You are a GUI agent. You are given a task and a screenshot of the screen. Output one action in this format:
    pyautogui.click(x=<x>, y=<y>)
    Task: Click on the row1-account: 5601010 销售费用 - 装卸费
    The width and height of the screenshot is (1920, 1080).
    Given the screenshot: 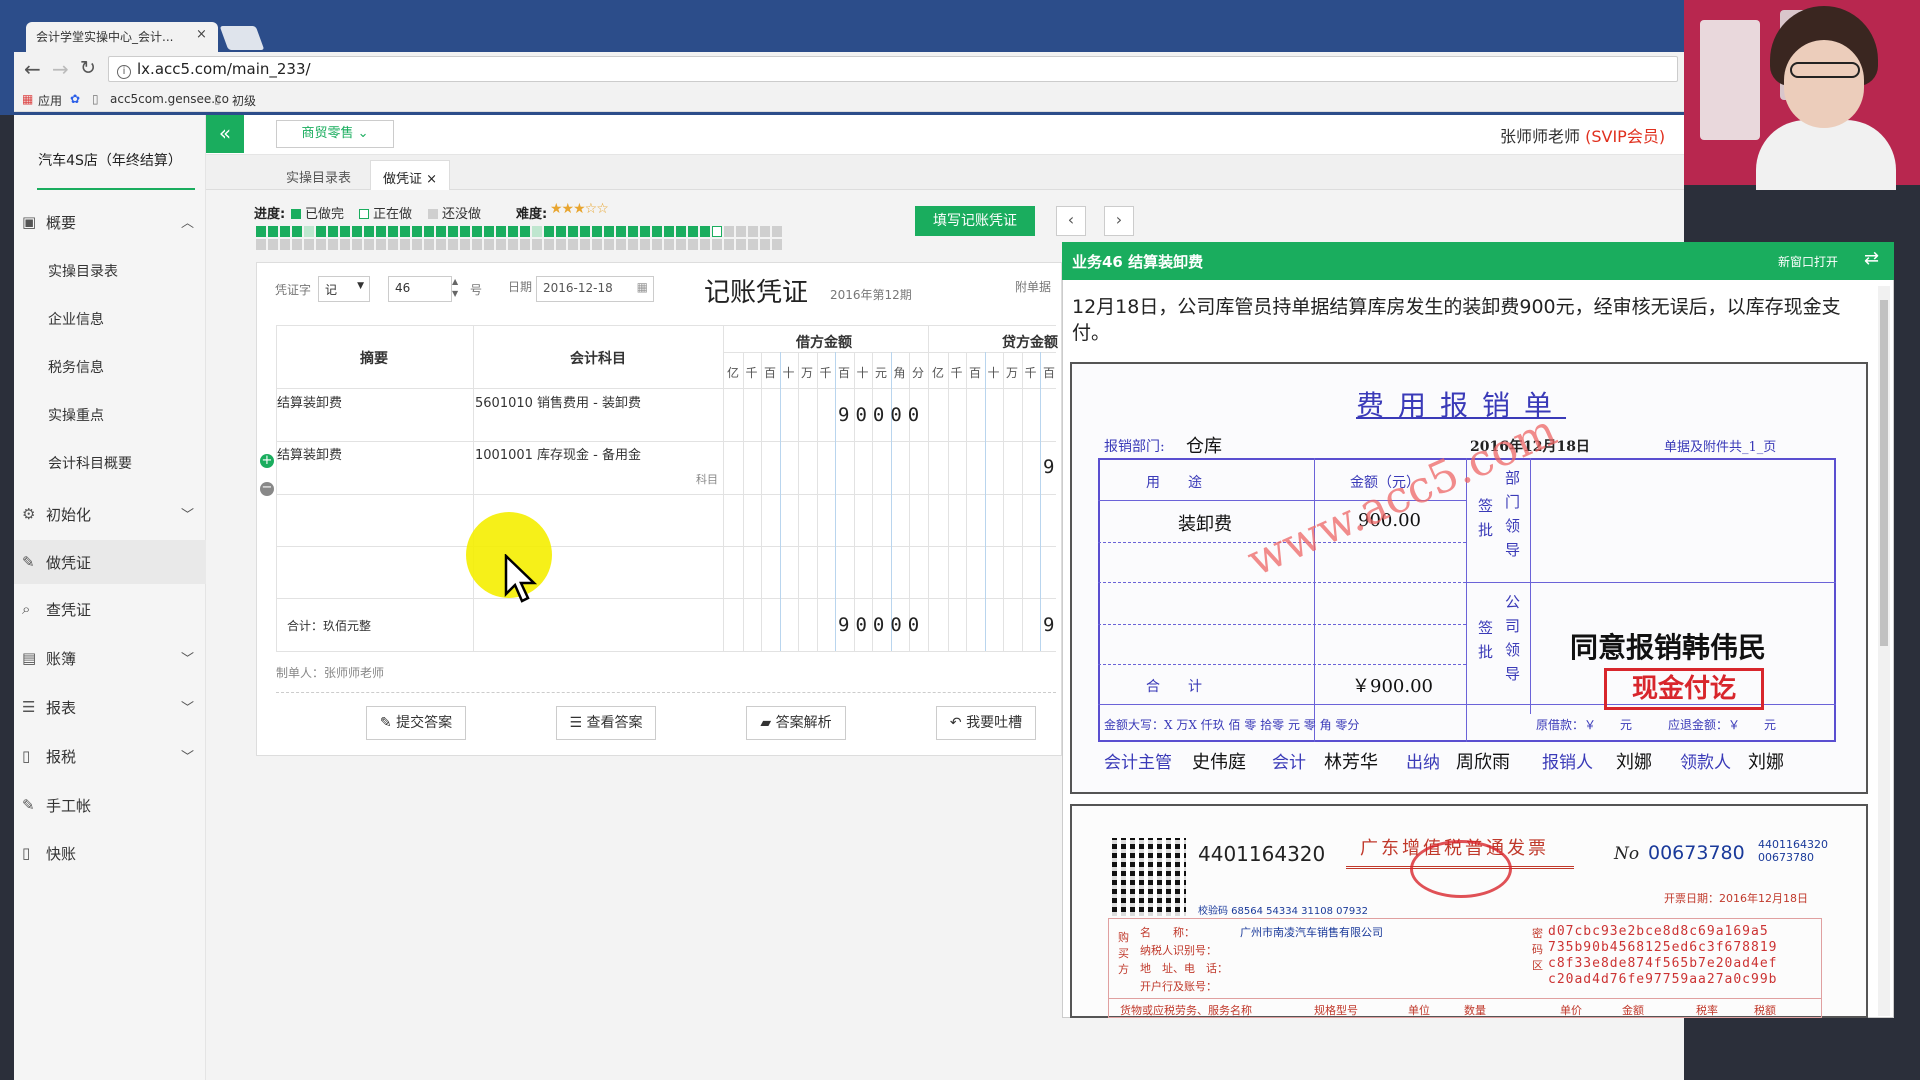 What is the action you would take?
    pyautogui.click(x=558, y=401)
    